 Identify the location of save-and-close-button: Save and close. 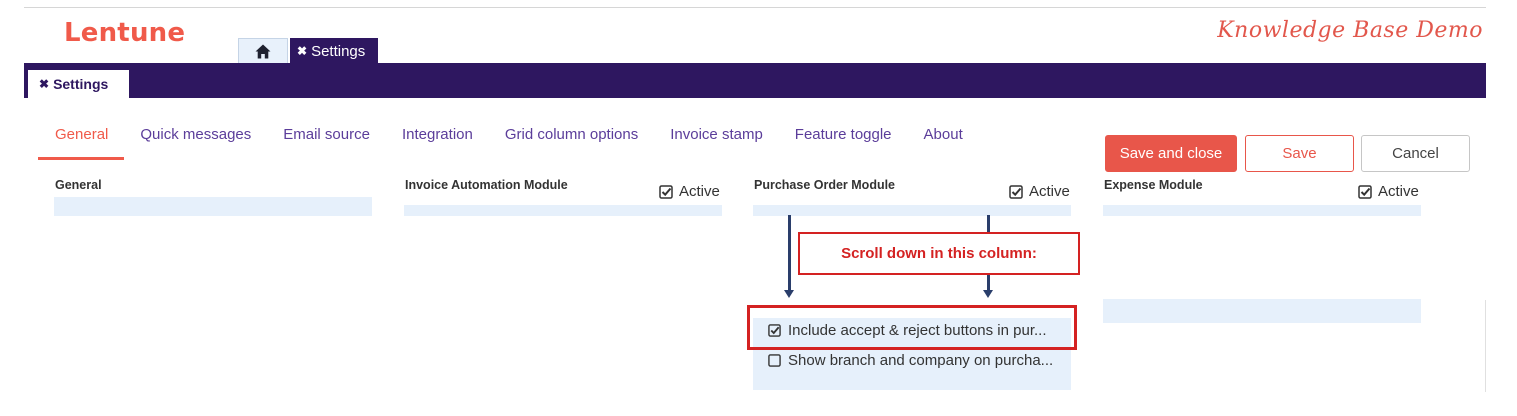
(1171, 153).